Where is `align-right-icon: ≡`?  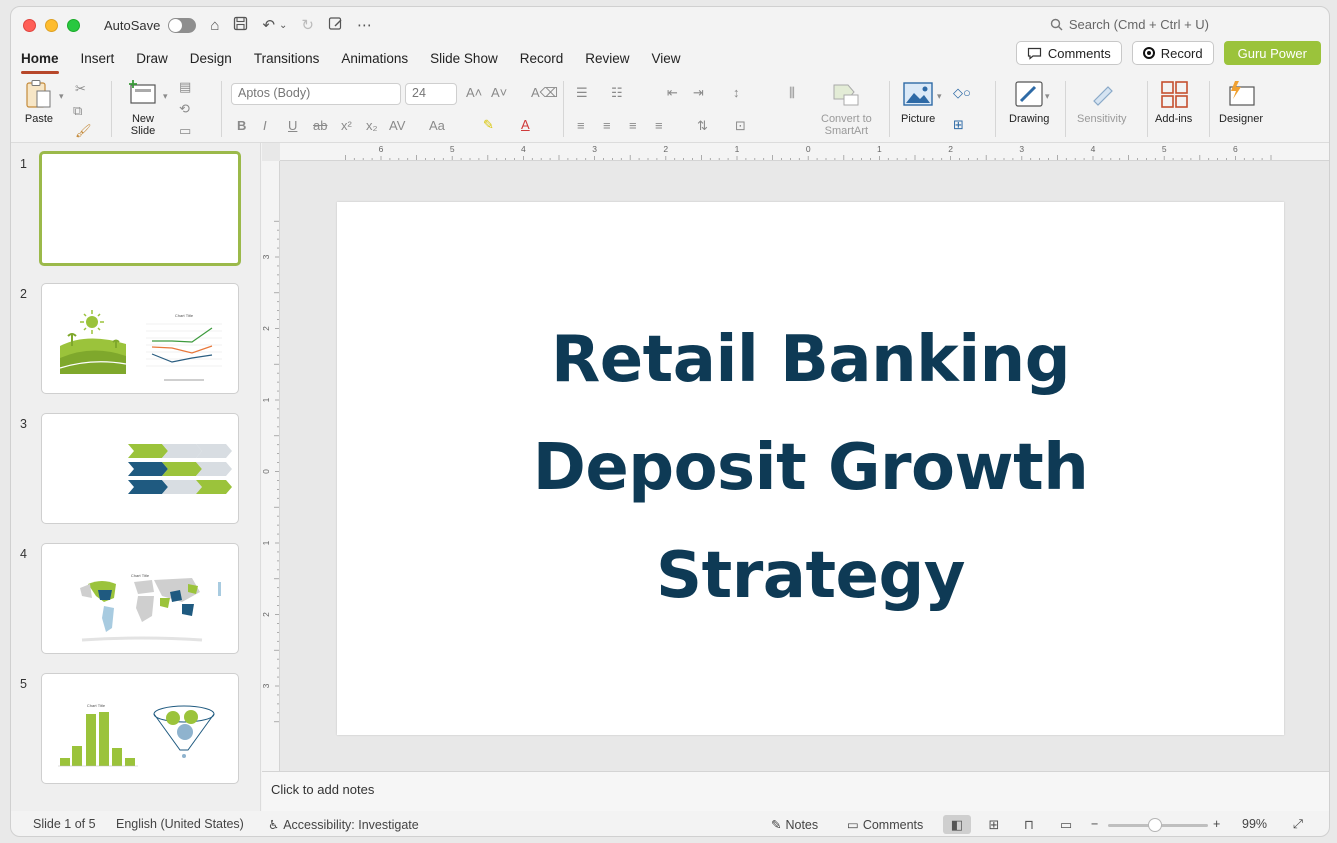 align-right-icon: ≡ is located at coordinates (633, 125).